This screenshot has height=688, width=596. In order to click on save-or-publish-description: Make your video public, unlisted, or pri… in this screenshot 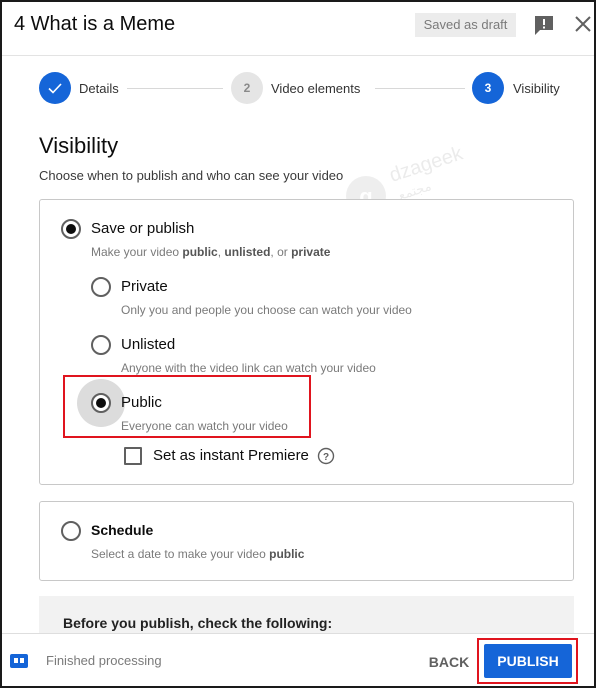, I will do `click(211, 252)`.